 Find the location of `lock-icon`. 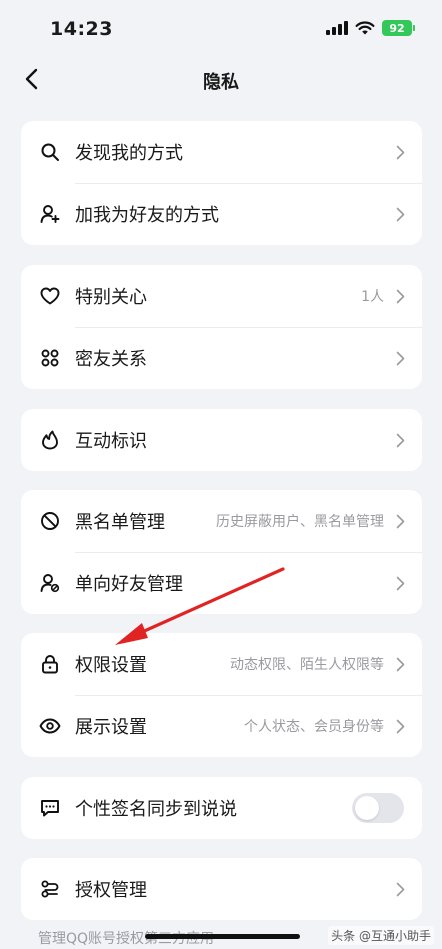

lock-icon is located at coordinates (50, 664).